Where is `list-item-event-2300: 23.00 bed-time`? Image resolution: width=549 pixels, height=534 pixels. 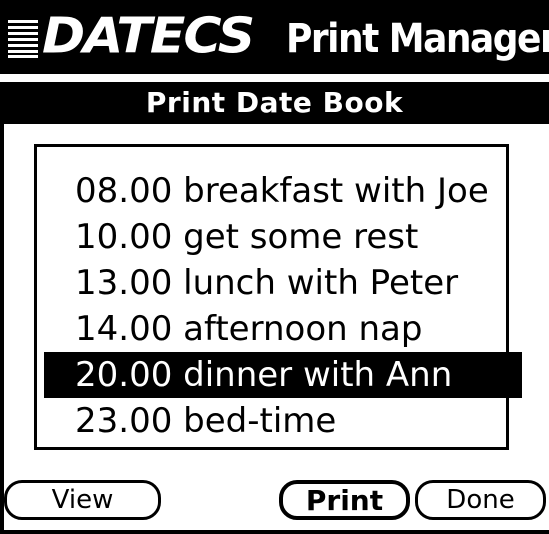
list-item-event-2300: 23.00 bed-time is located at coordinates (271, 421).